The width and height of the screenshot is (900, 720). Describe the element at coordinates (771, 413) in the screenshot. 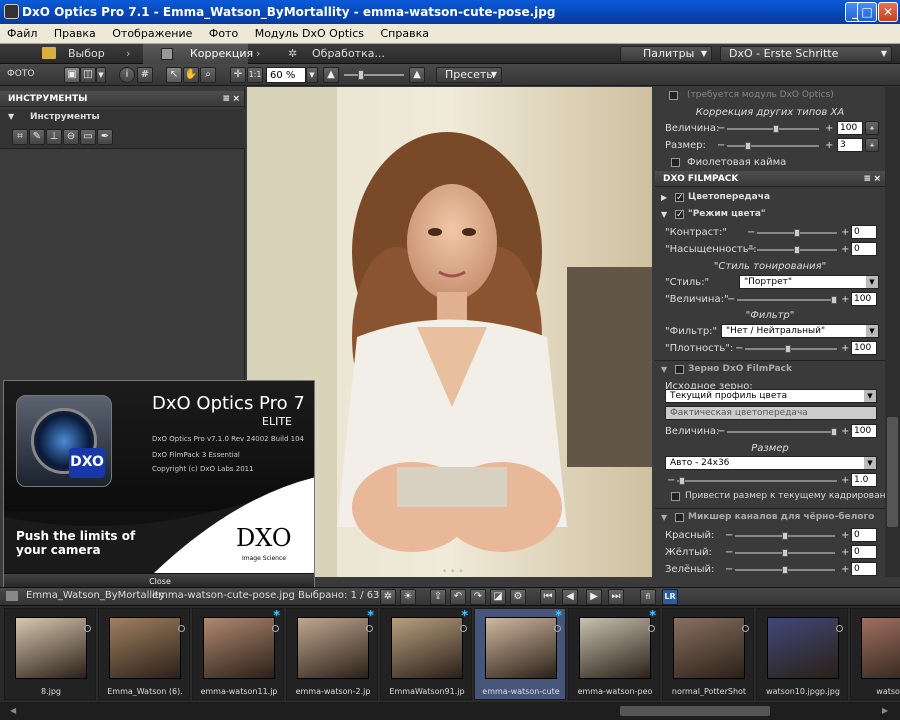

I see `actual-color-dropdown: Фактическая цветопередача` at that location.